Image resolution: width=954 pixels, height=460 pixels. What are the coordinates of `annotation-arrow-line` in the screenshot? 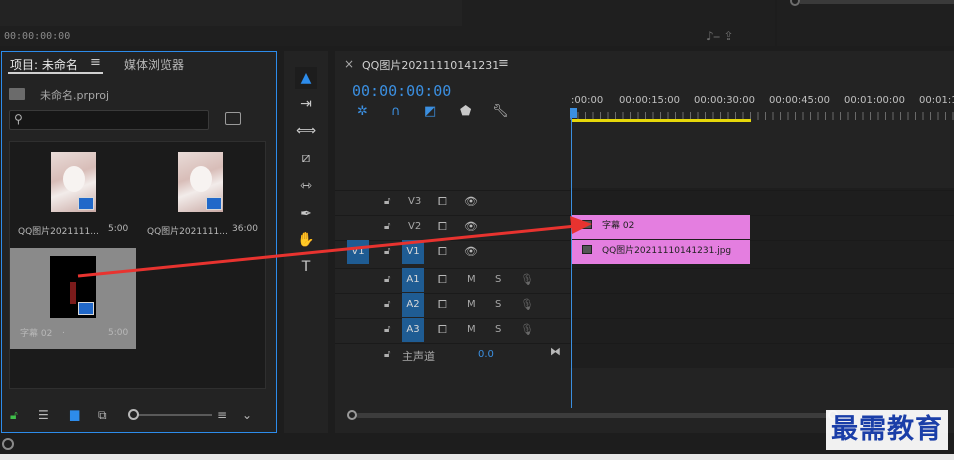 It's located at (327, 251).